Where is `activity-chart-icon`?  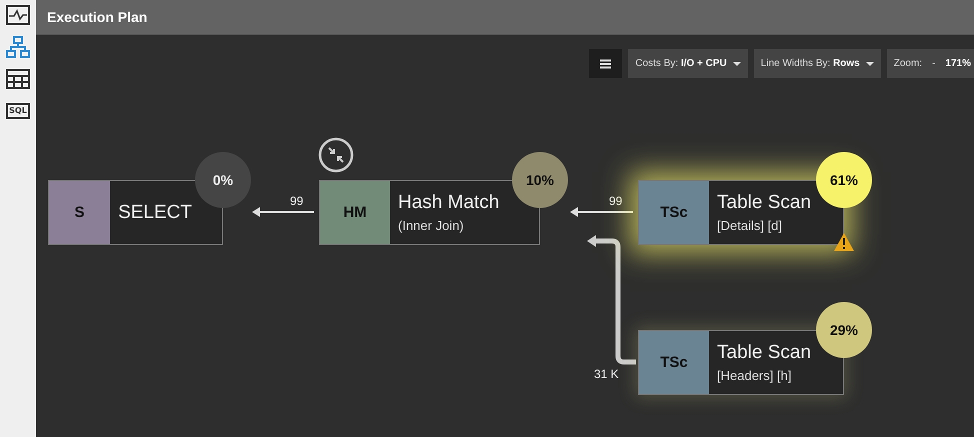 activity-chart-icon is located at coordinates (18, 15).